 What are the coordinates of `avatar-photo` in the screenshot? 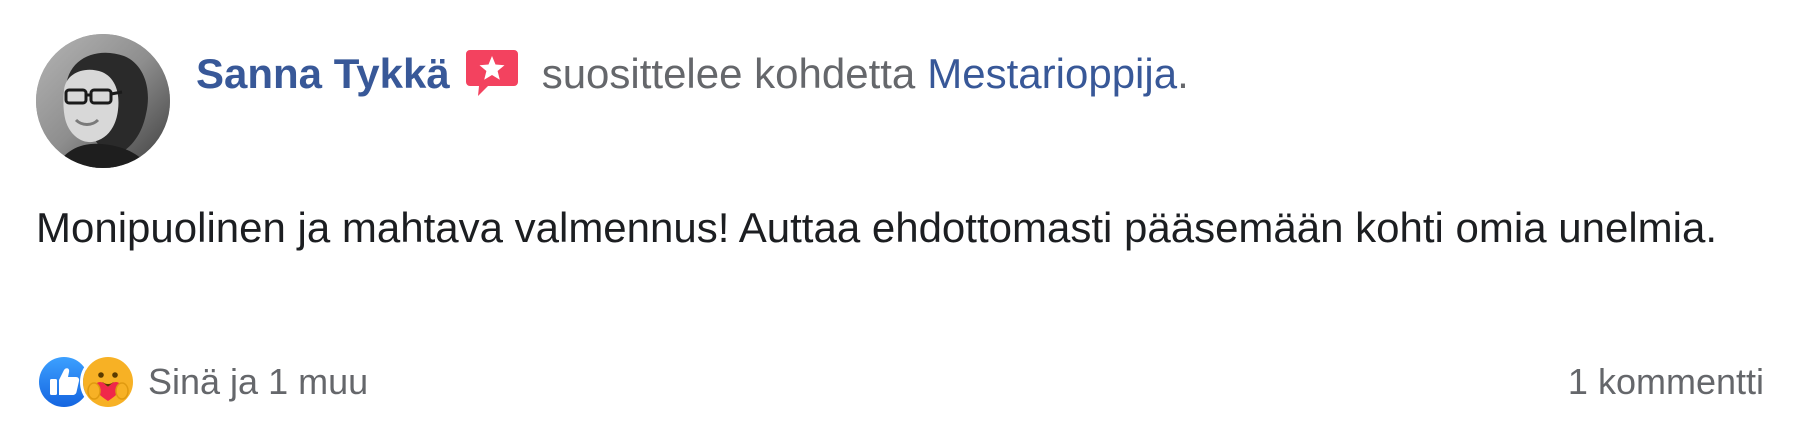 It's located at (103, 101).